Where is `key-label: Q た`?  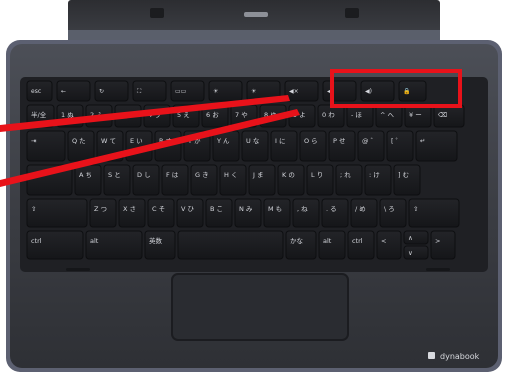
key-label: Q た is located at coordinates (79, 141).